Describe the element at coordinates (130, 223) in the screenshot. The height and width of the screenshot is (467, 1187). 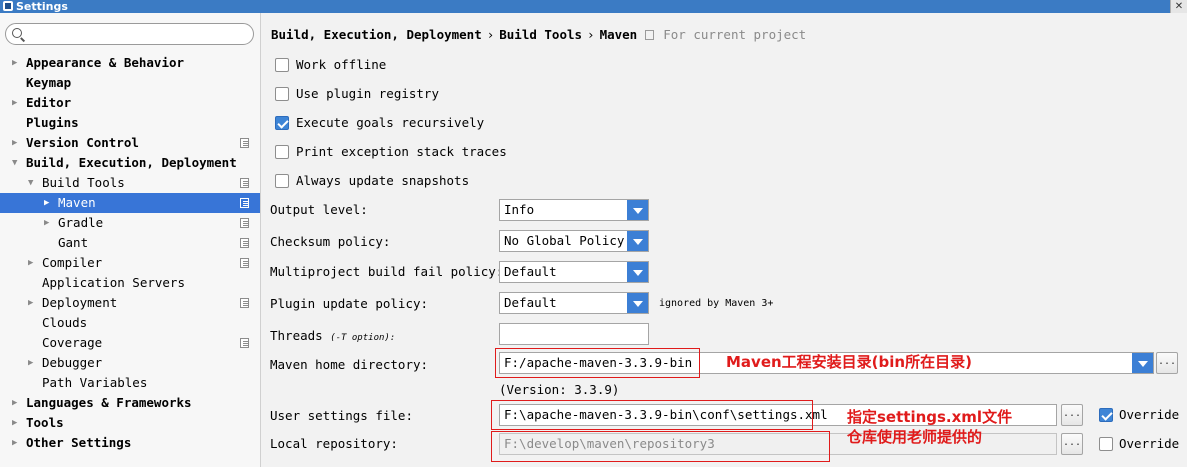
I see `sidebar-item-gradle: ▶ Gradle` at that location.